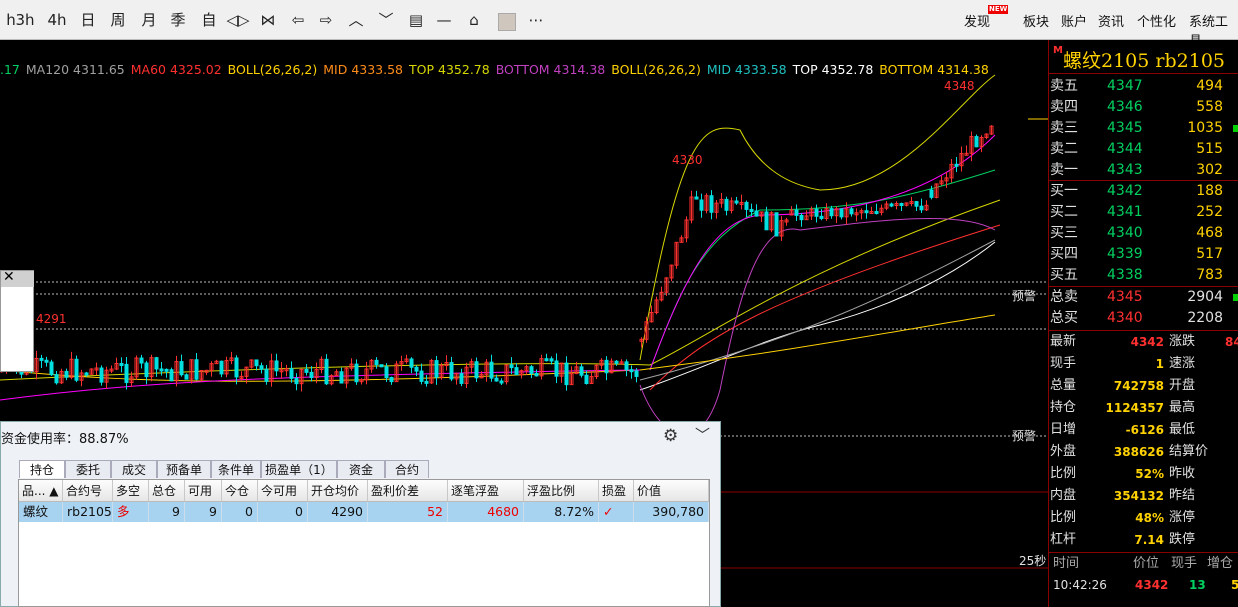 The height and width of the screenshot is (607, 1238). What do you see at coordinates (326, 20) in the screenshot?
I see `arrow-right-icon: ⇨` at bounding box center [326, 20].